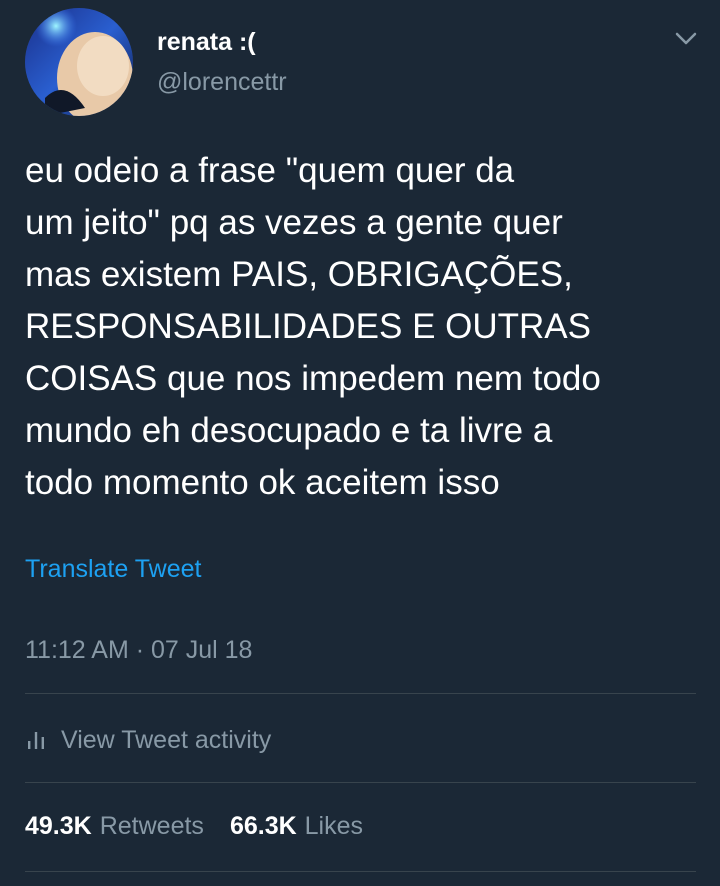  What do you see at coordinates (263, 826) in the screenshot?
I see `likes-count: 66.3K` at bounding box center [263, 826].